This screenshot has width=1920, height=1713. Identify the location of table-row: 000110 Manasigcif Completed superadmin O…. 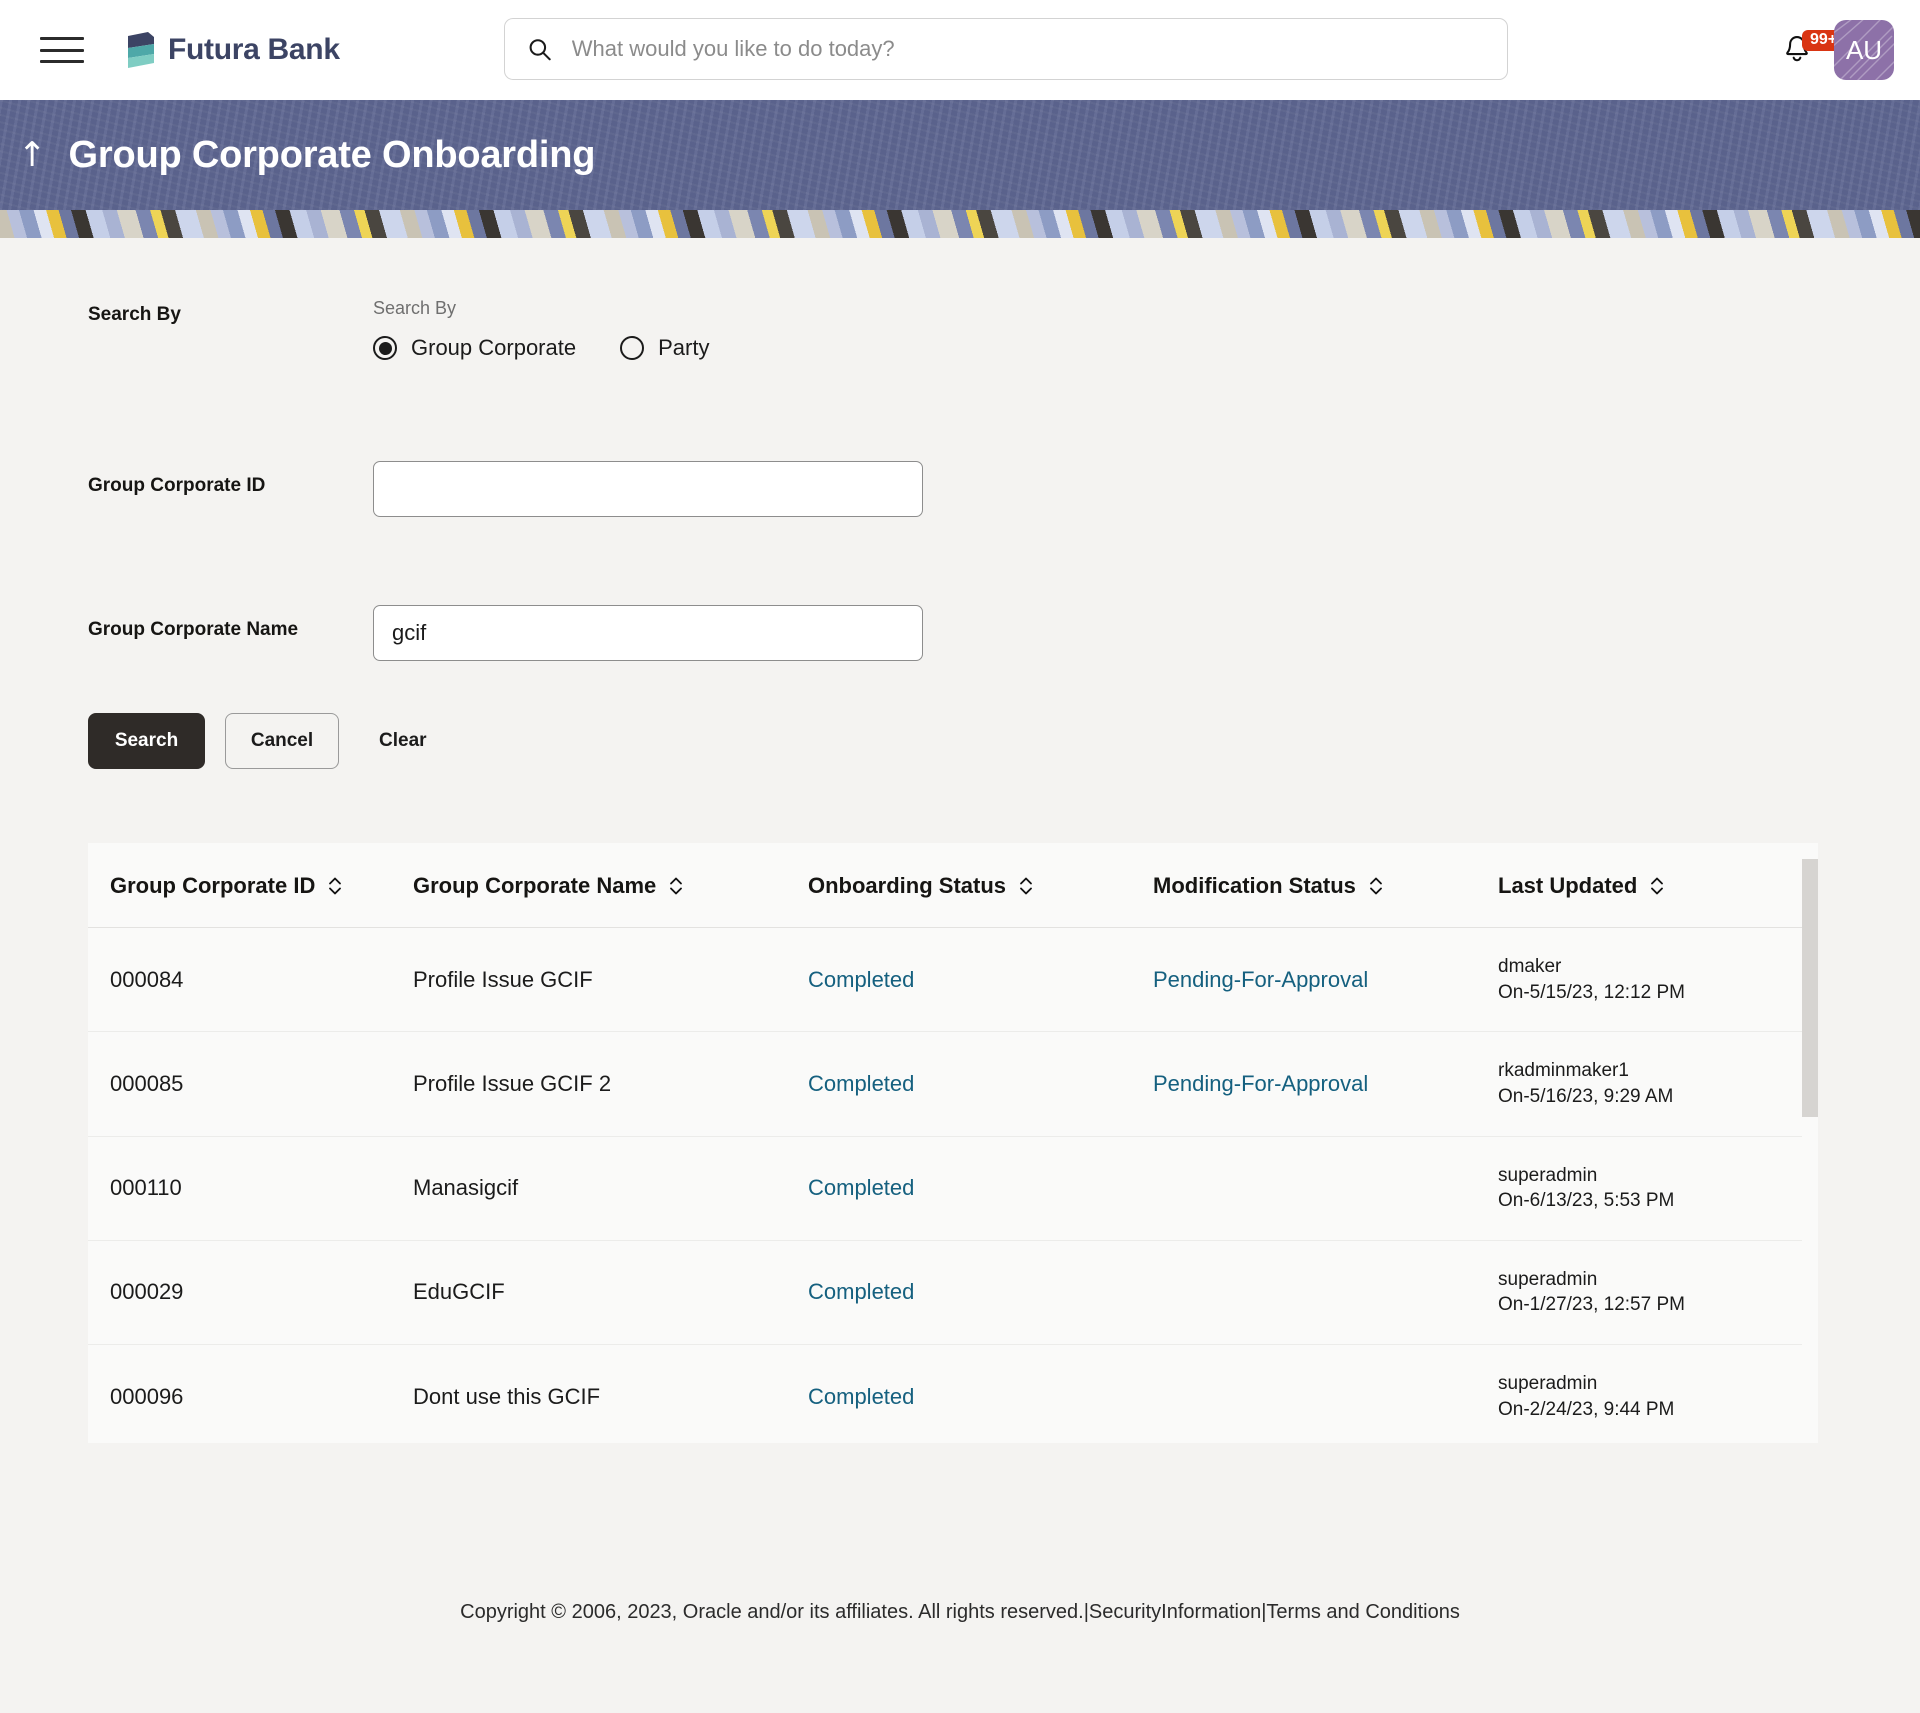
(945, 1188).